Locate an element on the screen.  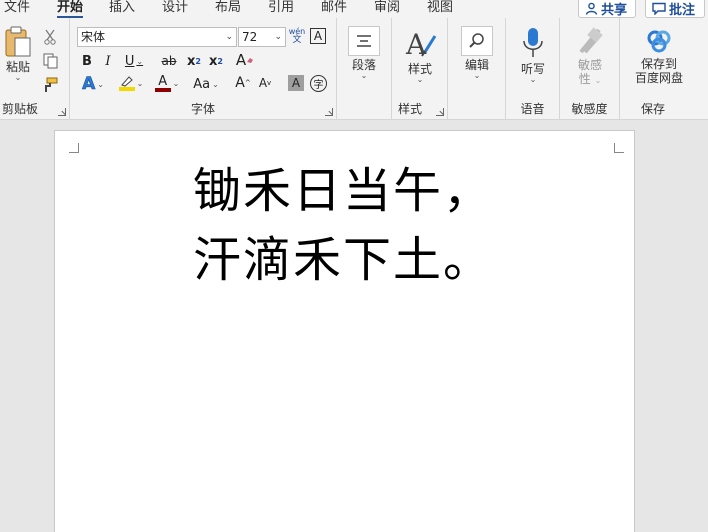
dictate-chevron-icon: ⌄ is located at coordinates (533, 80).